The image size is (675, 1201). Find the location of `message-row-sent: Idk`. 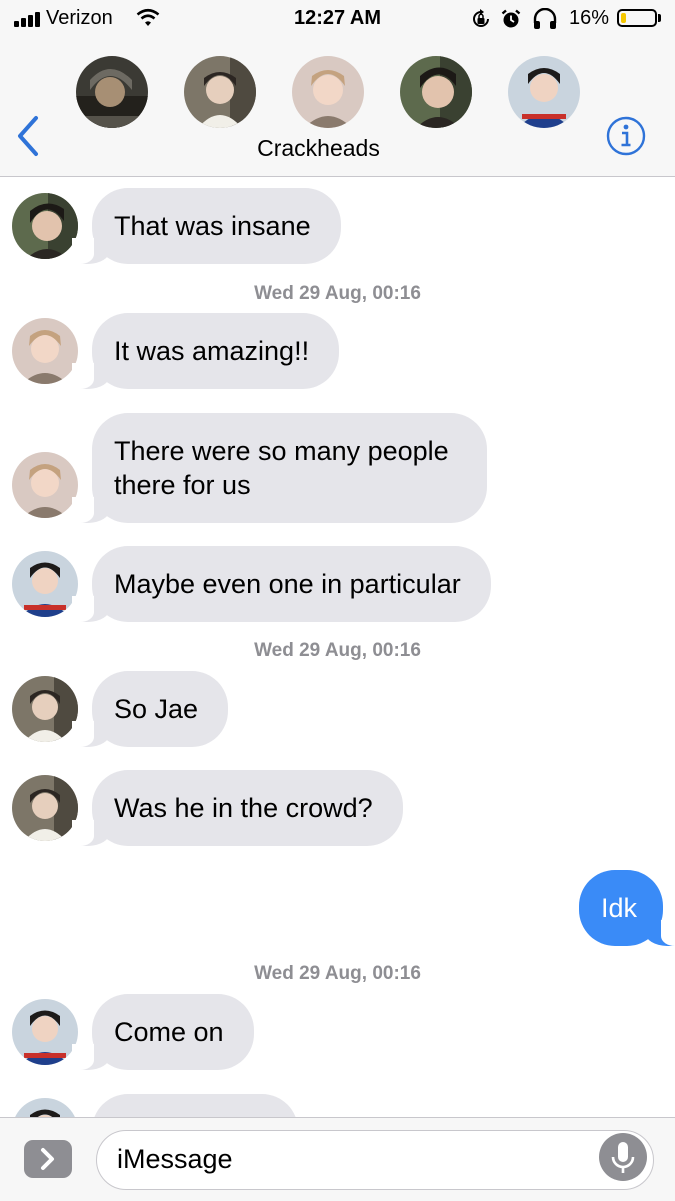

message-row-sent: Idk is located at coordinates (626, 908).